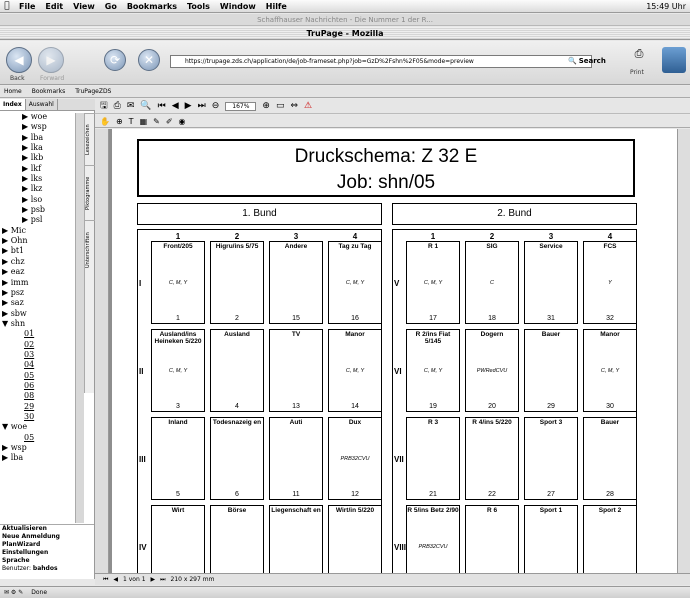 The height and width of the screenshot is (598, 690). I want to click on first-page-small-icon: ⏮, so click(105, 580).